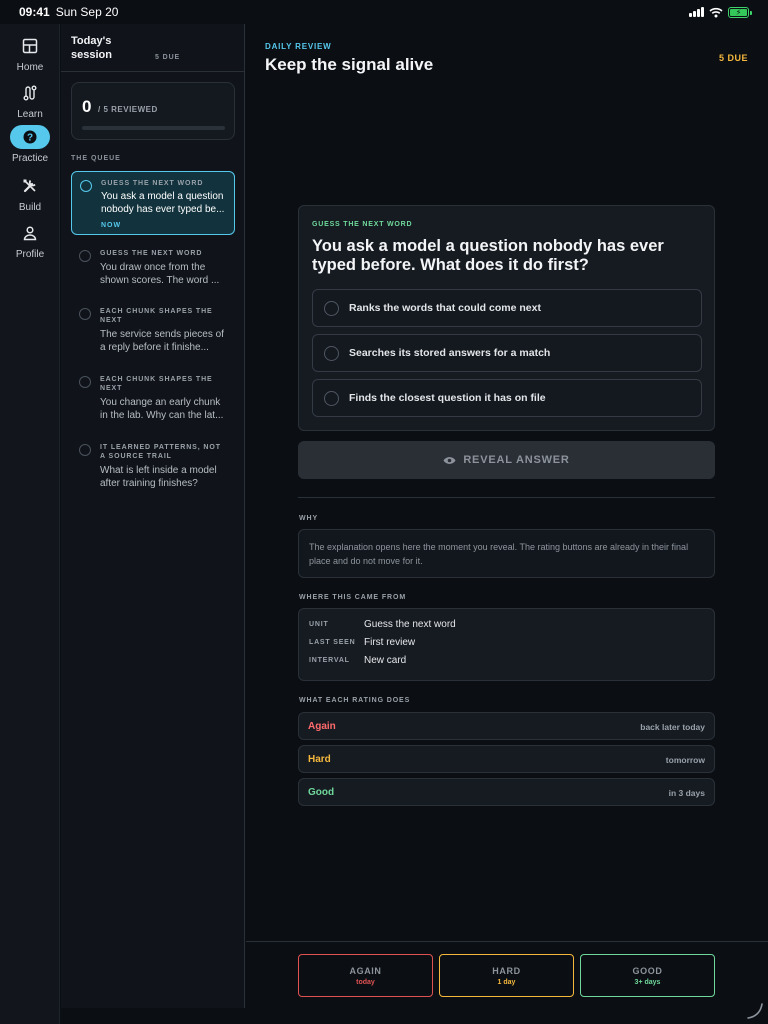 The width and height of the screenshot is (768, 1024). What do you see at coordinates (504, 626) in the screenshot?
I see `source-row: UNIT Guess the next word` at bounding box center [504, 626].